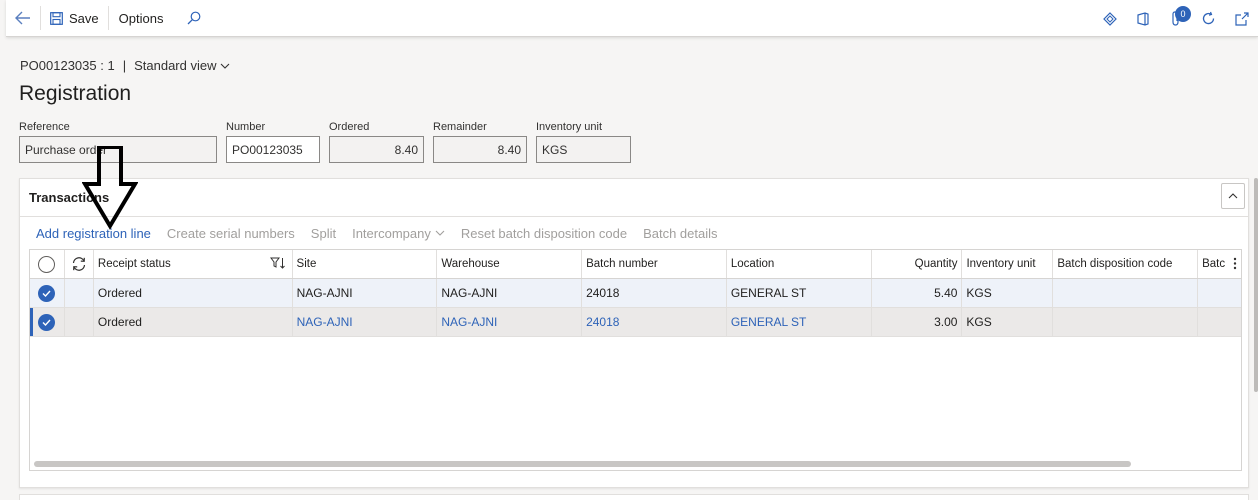 This screenshot has height=500, width=1258. Describe the element at coordinates (544, 233) in the screenshot. I see `reset-batch-disposition-code-button: Reset batch disposition code` at that location.